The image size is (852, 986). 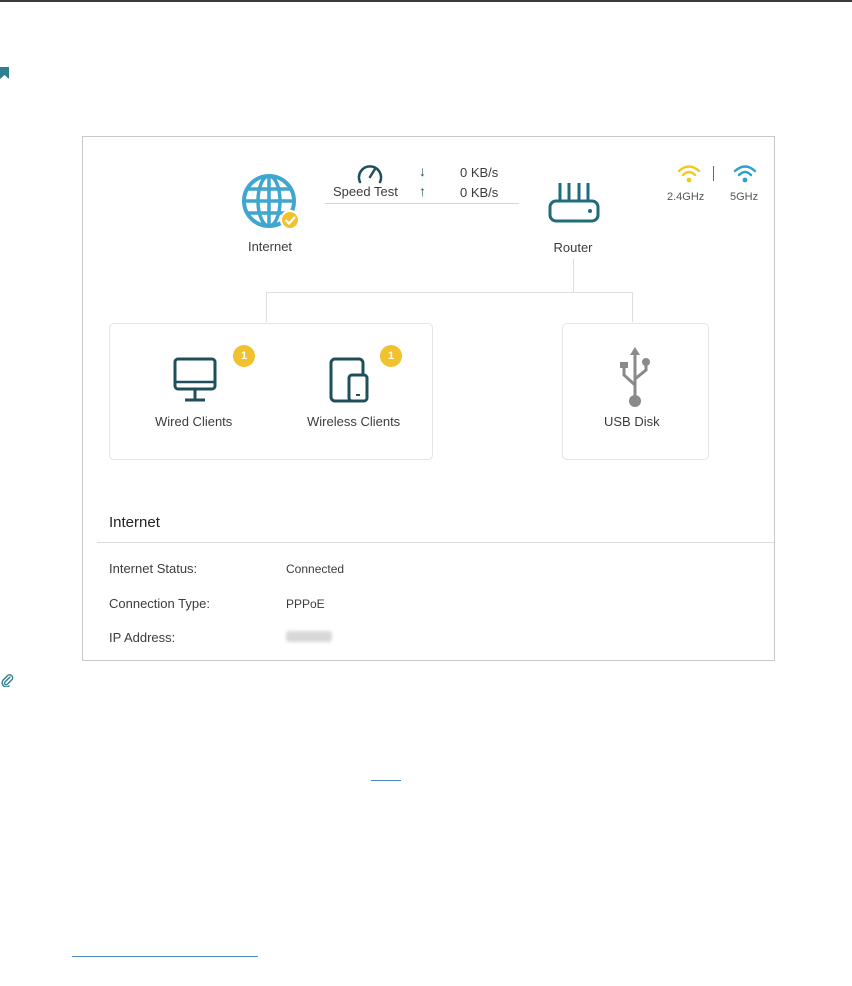 I want to click on download-speed-value: 0 KB/s, so click(x=479, y=172).